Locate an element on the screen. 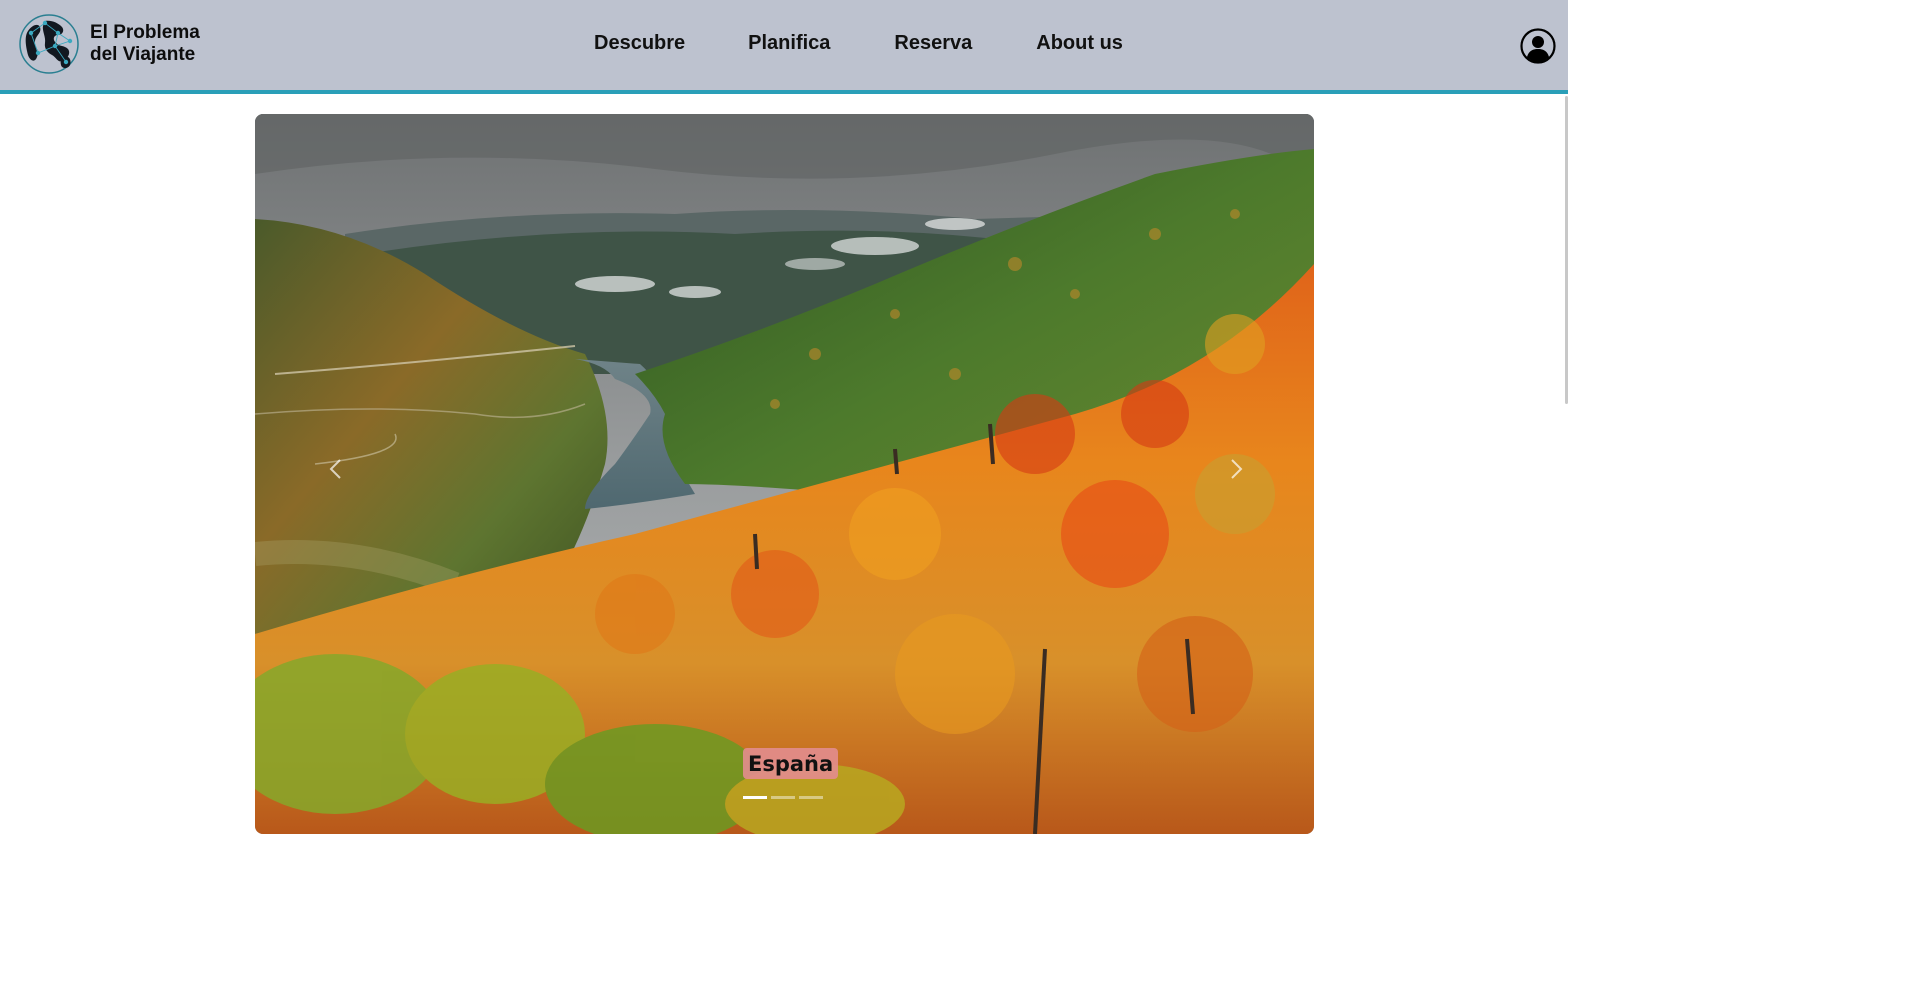 The image size is (1918, 994). main-nav: Descubre Planifica Reserva About us is located at coordinates (858, 43).